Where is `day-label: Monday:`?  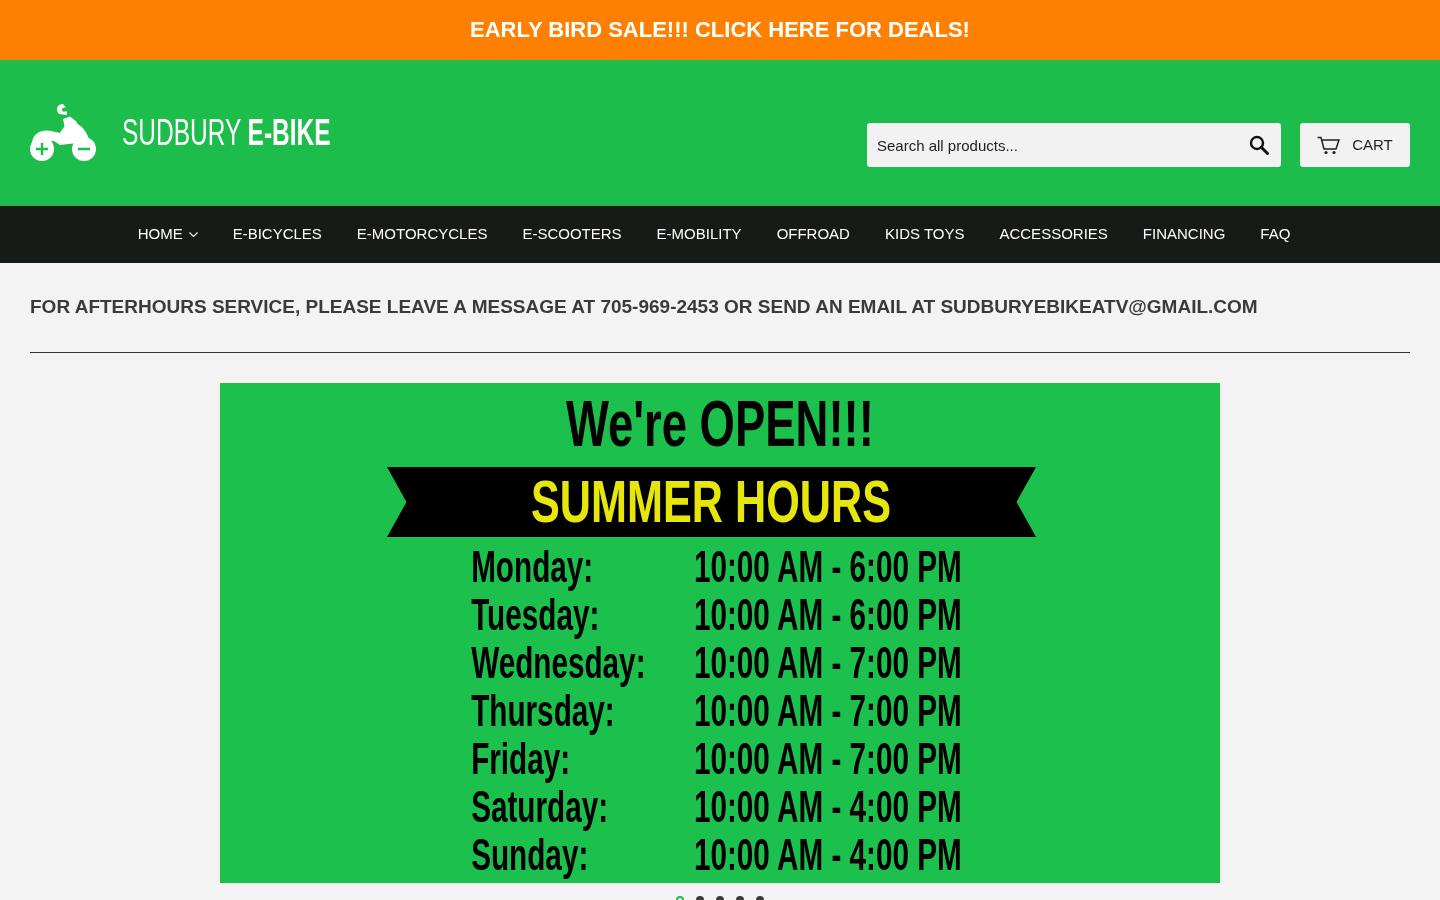
day-label: Monday: is located at coordinates (531, 567).